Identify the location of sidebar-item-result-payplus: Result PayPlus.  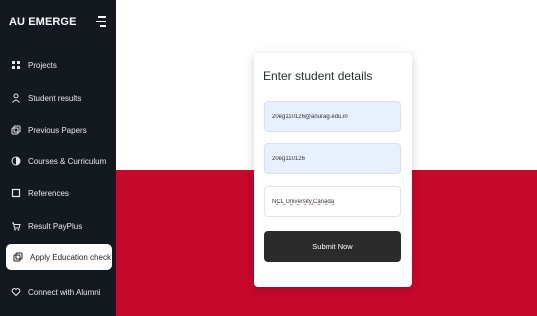
(58, 226).